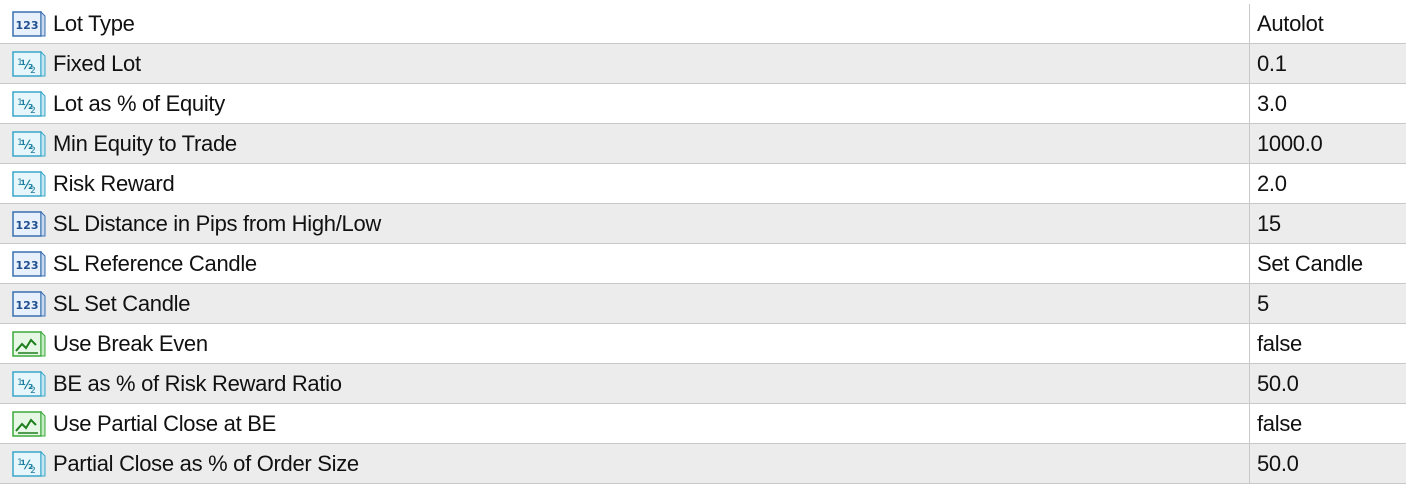 The width and height of the screenshot is (1406, 486). I want to click on table-row: ½ 1 2 Min Equity to Trade 1000.0, so click(703, 144).